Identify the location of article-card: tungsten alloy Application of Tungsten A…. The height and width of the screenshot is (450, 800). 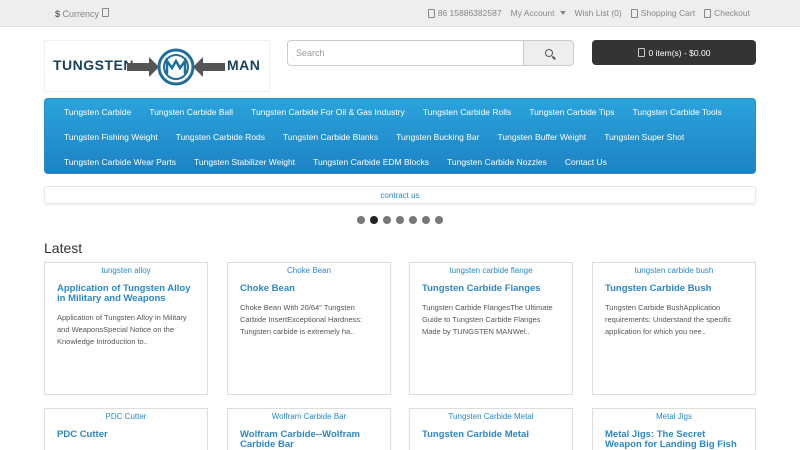
(126, 328).